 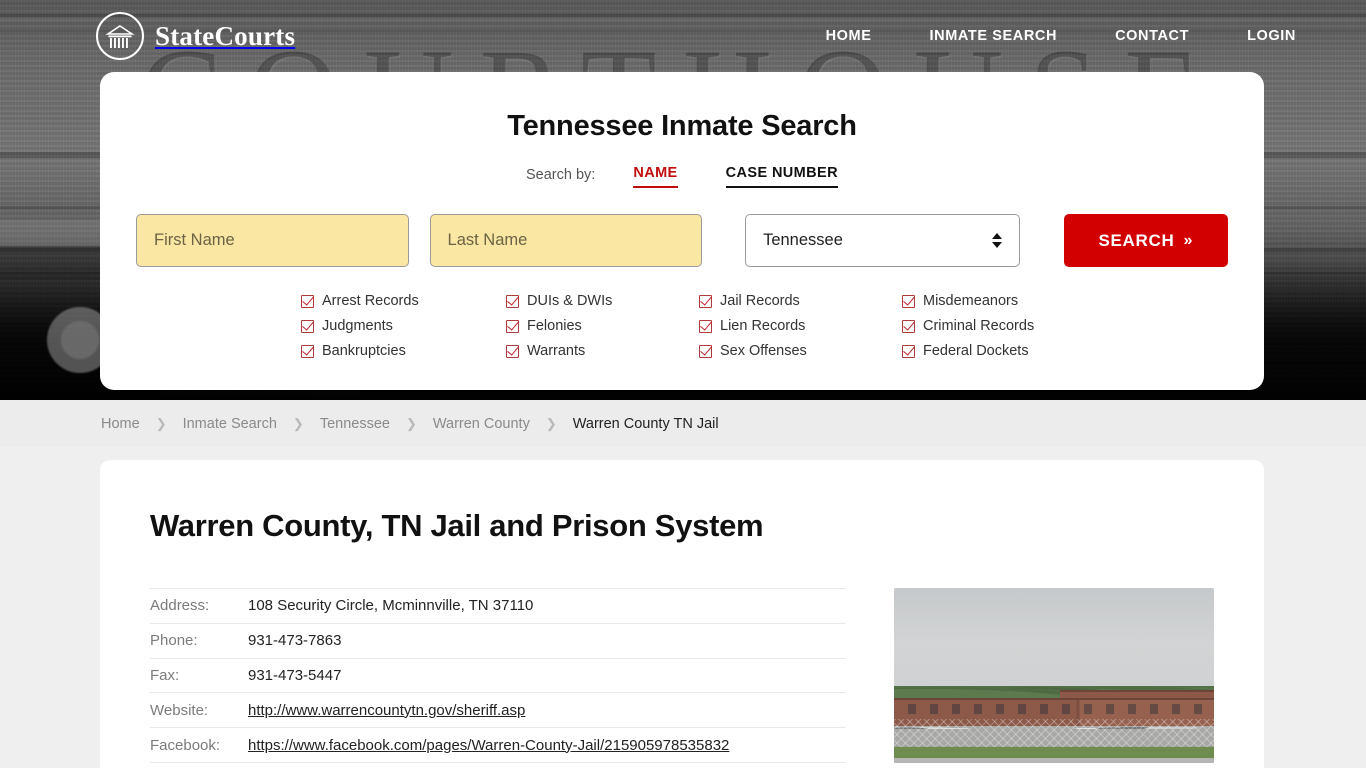 What do you see at coordinates (179, 710) in the screenshot?
I see `row-label: Website:` at bounding box center [179, 710].